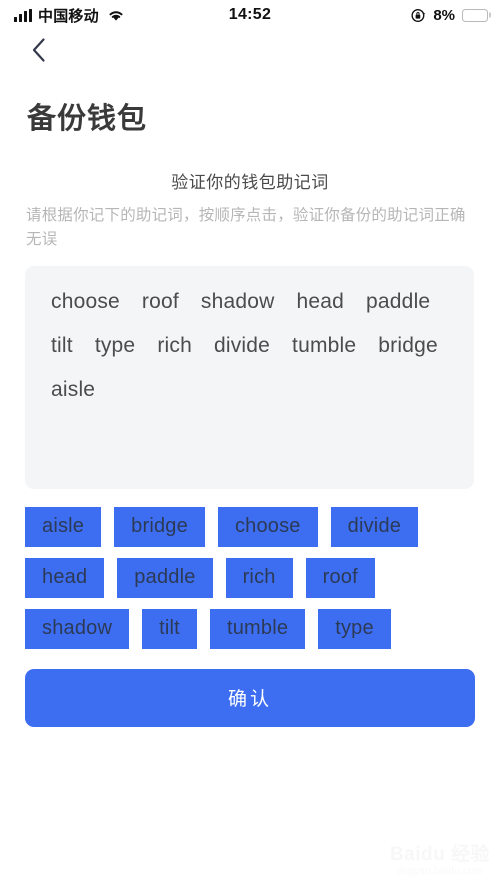 The width and height of the screenshot is (500, 889). What do you see at coordinates (440, 871) in the screenshot?
I see `watermark-url: jingyan.baidu.com` at bounding box center [440, 871].